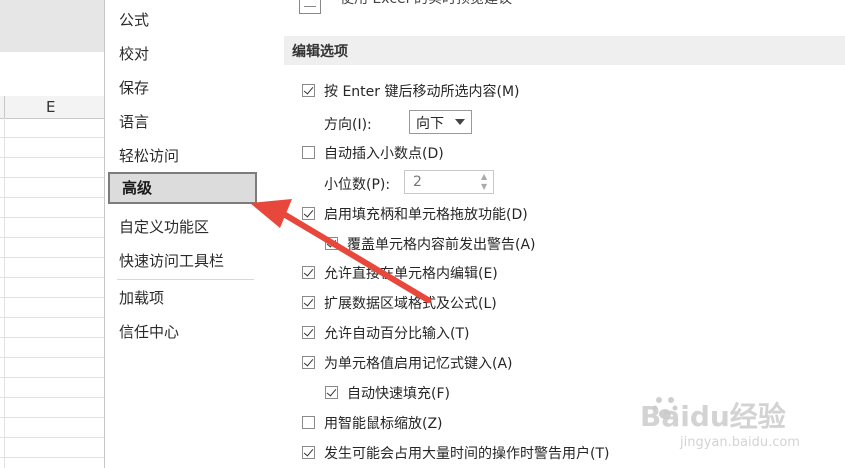 The width and height of the screenshot is (845, 468). I want to click on watermark-text: Baidu经验, so click(713, 416).